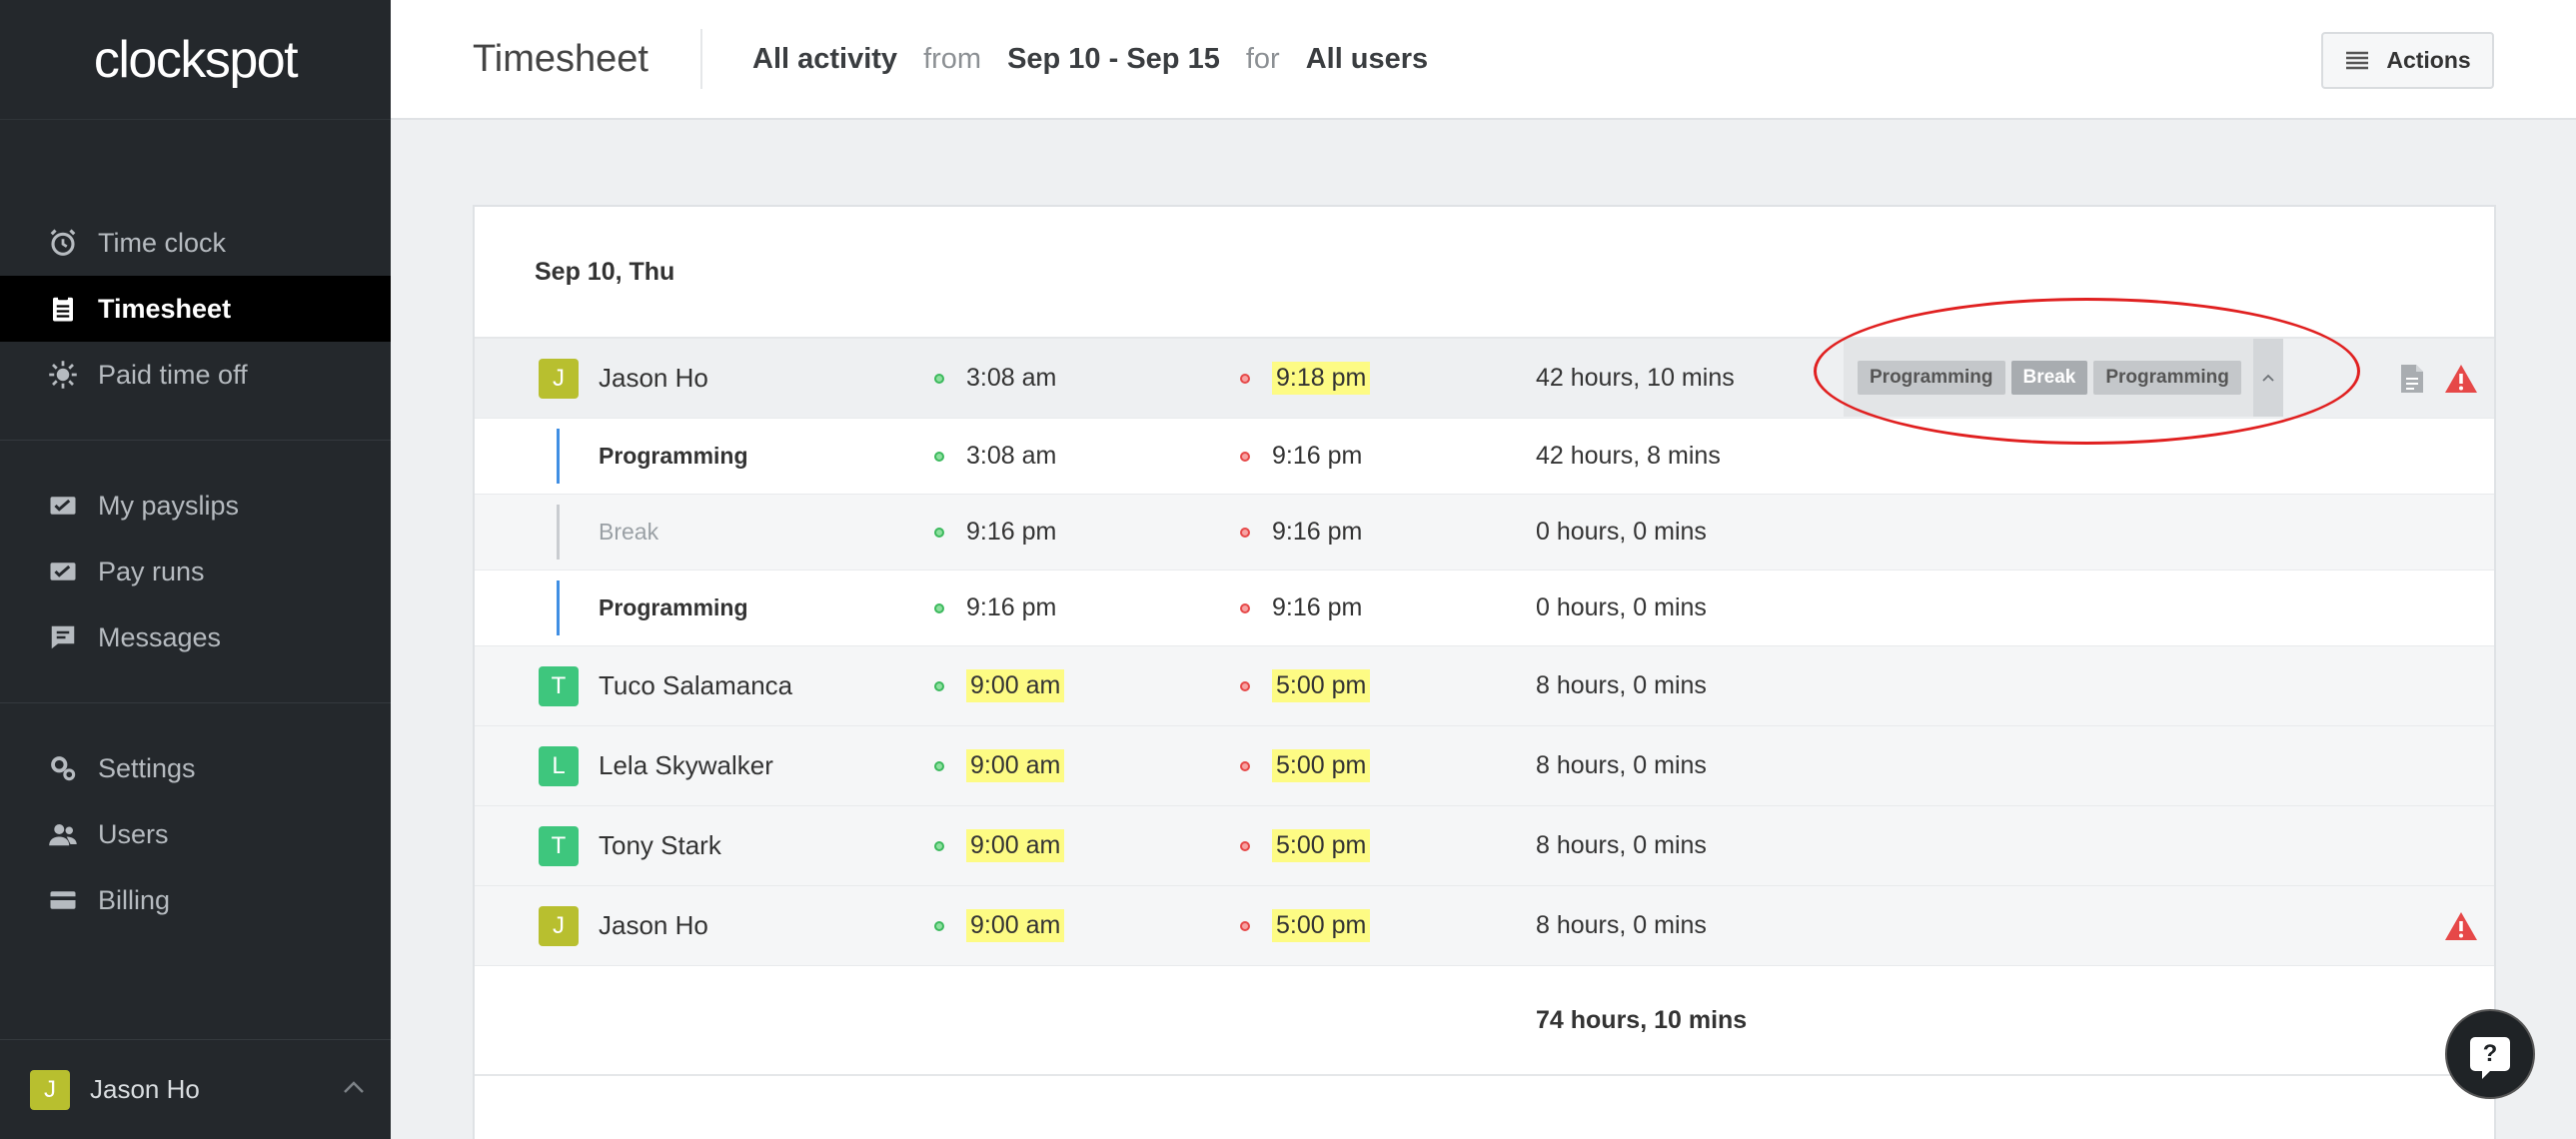  What do you see at coordinates (2357, 60) in the screenshot?
I see `hamburger-icon` at bounding box center [2357, 60].